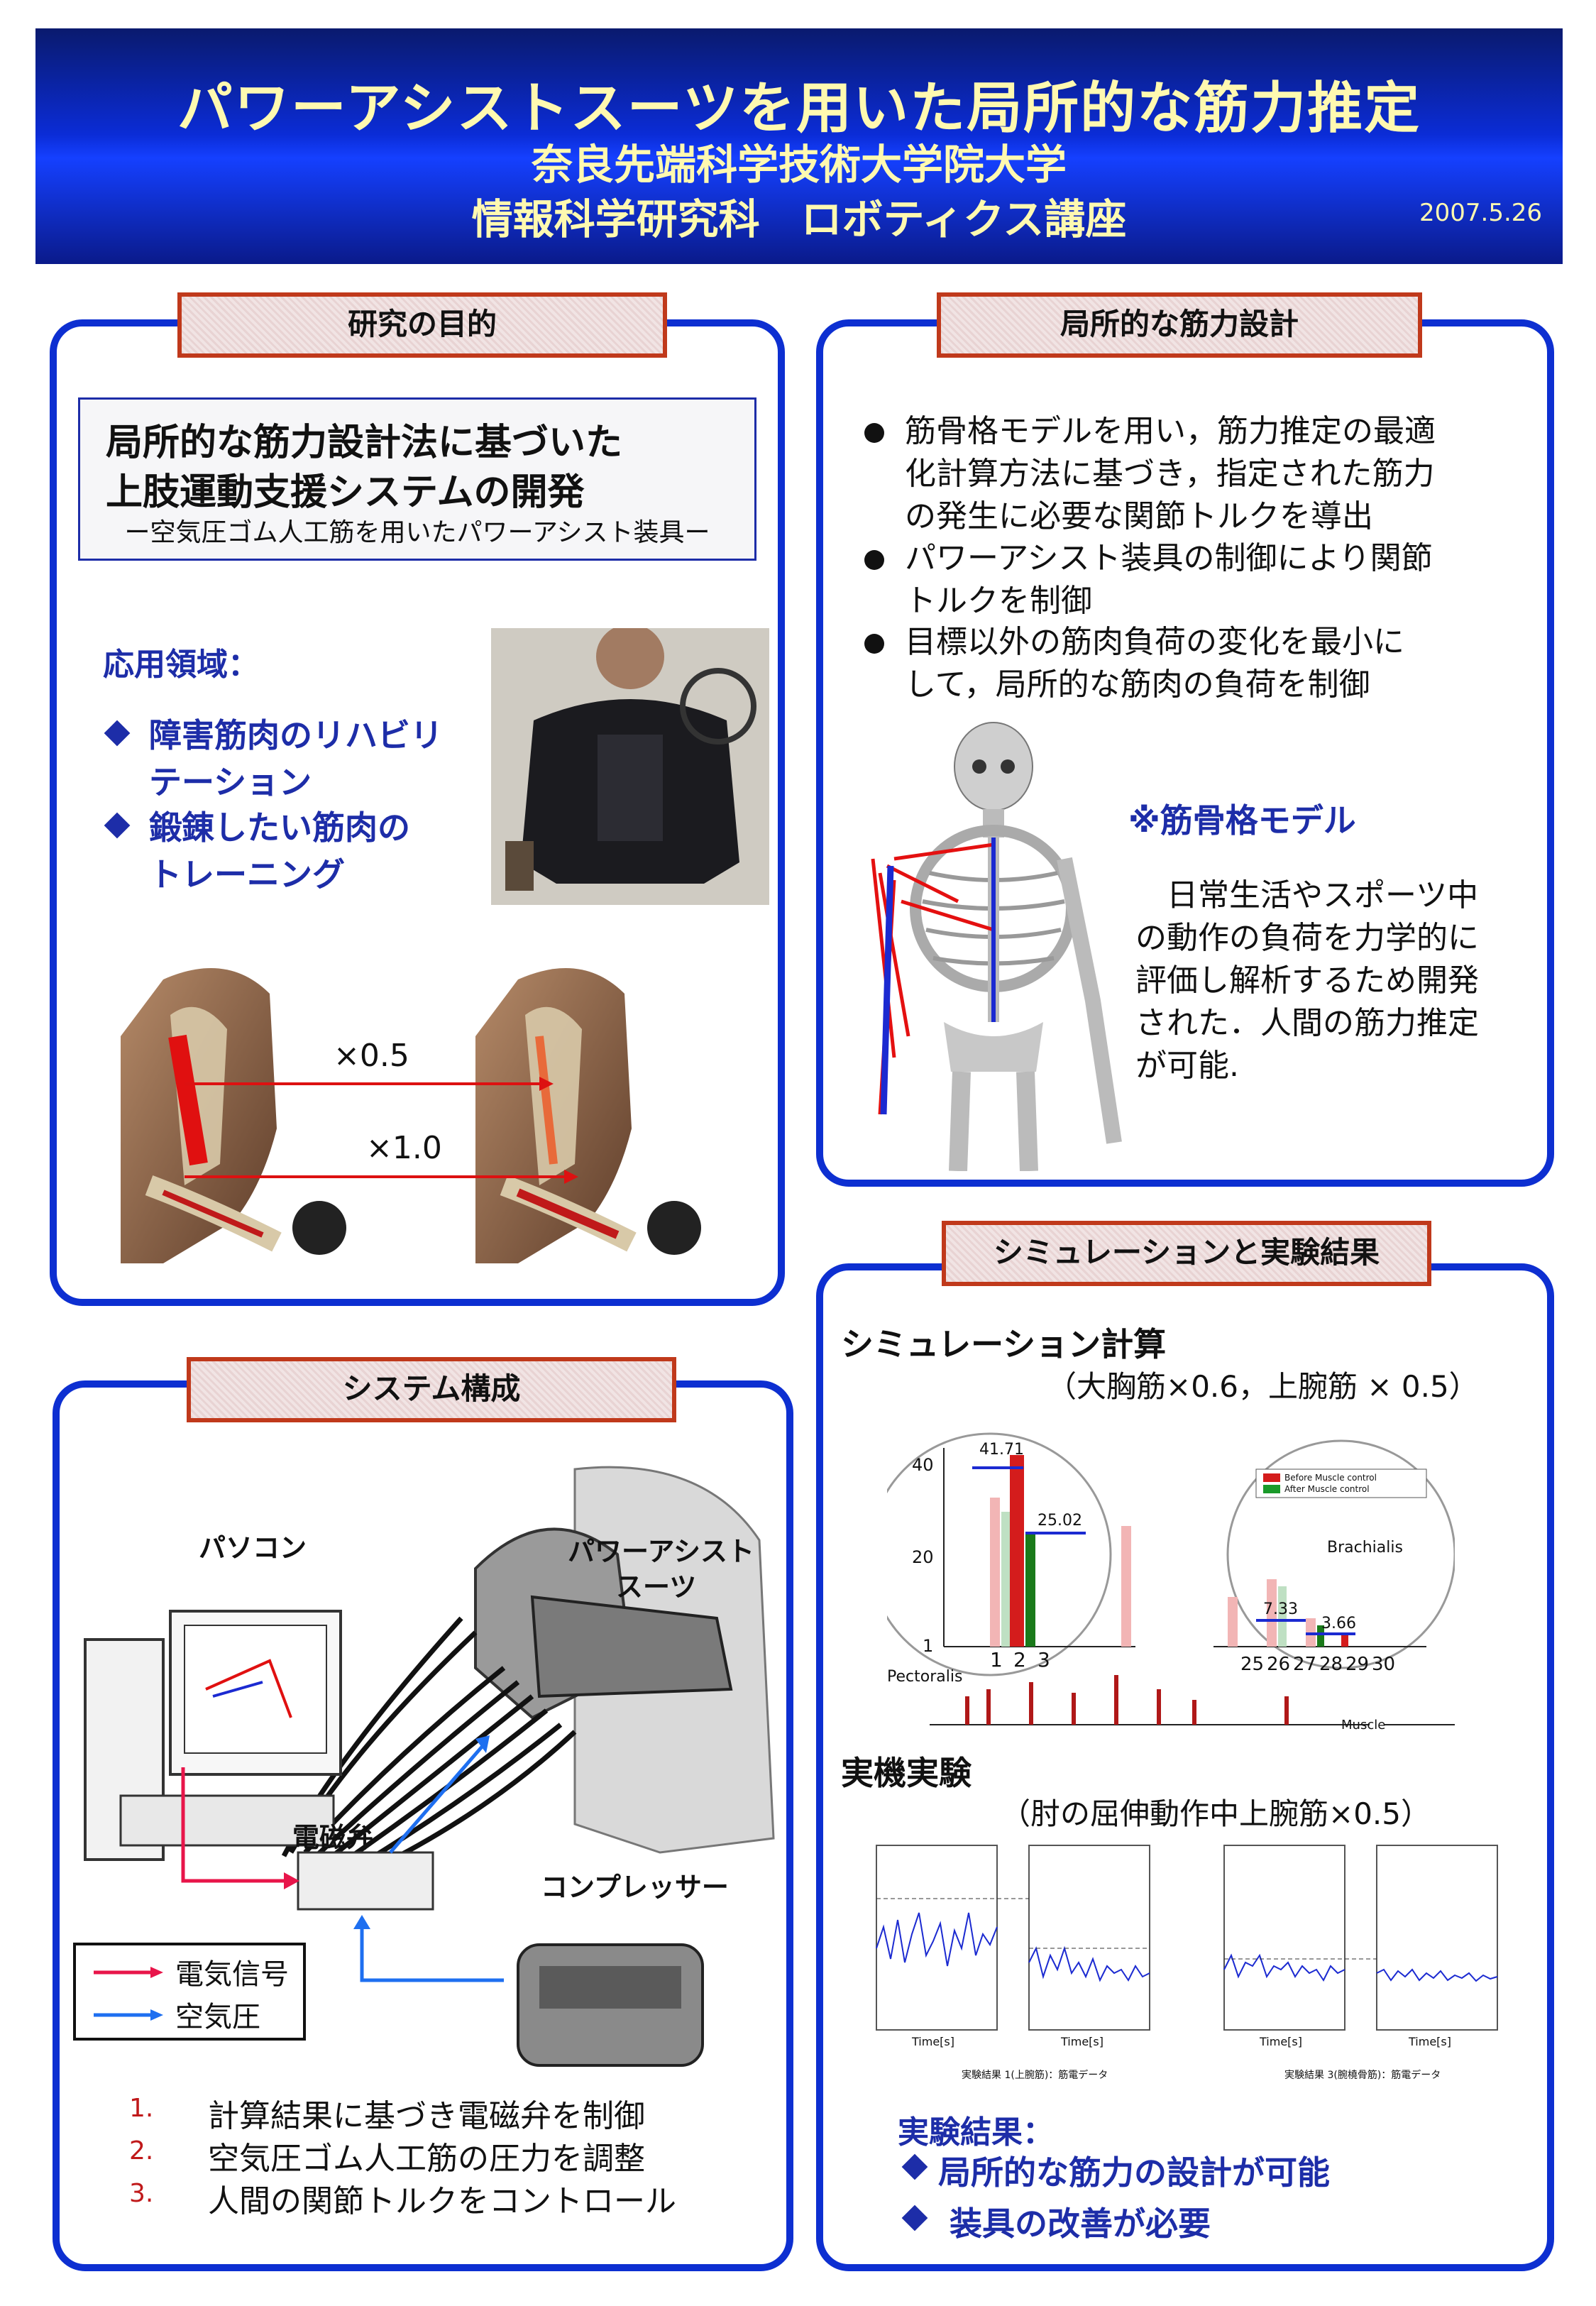 This screenshot has height=2306, width=1596. I want to click on x-tick-b30: 30, so click(1384, 1664).